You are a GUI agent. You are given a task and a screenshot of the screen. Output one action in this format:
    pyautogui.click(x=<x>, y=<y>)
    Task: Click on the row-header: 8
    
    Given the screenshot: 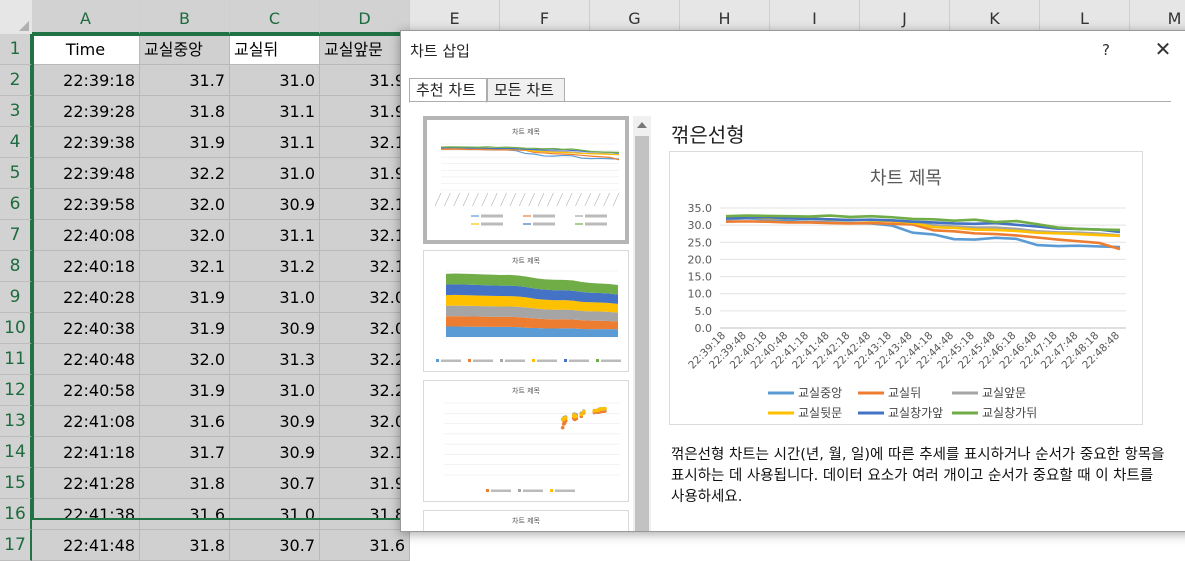 What is the action you would take?
    pyautogui.click(x=16, y=266)
    